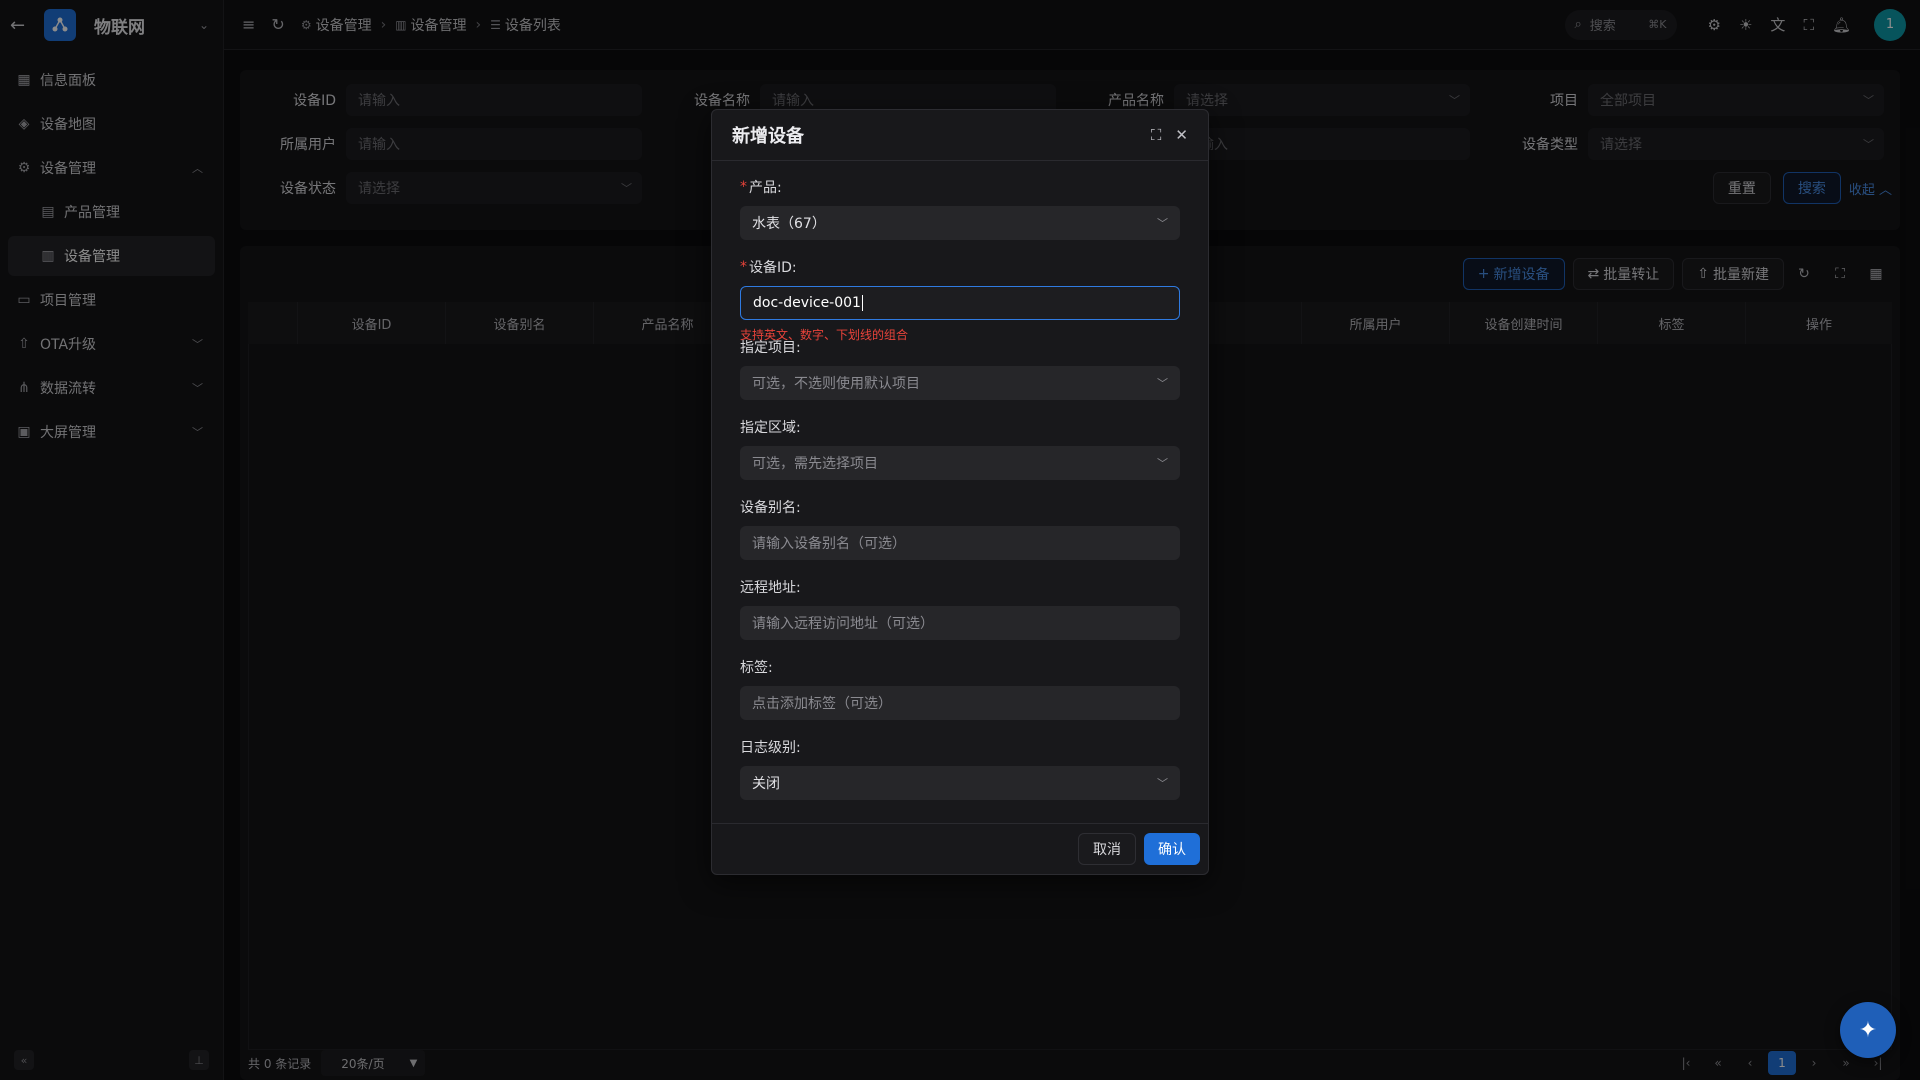 Image resolution: width=1920 pixels, height=1080 pixels. I want to click on maximize-icon: ⛶, so click(1156, 135).